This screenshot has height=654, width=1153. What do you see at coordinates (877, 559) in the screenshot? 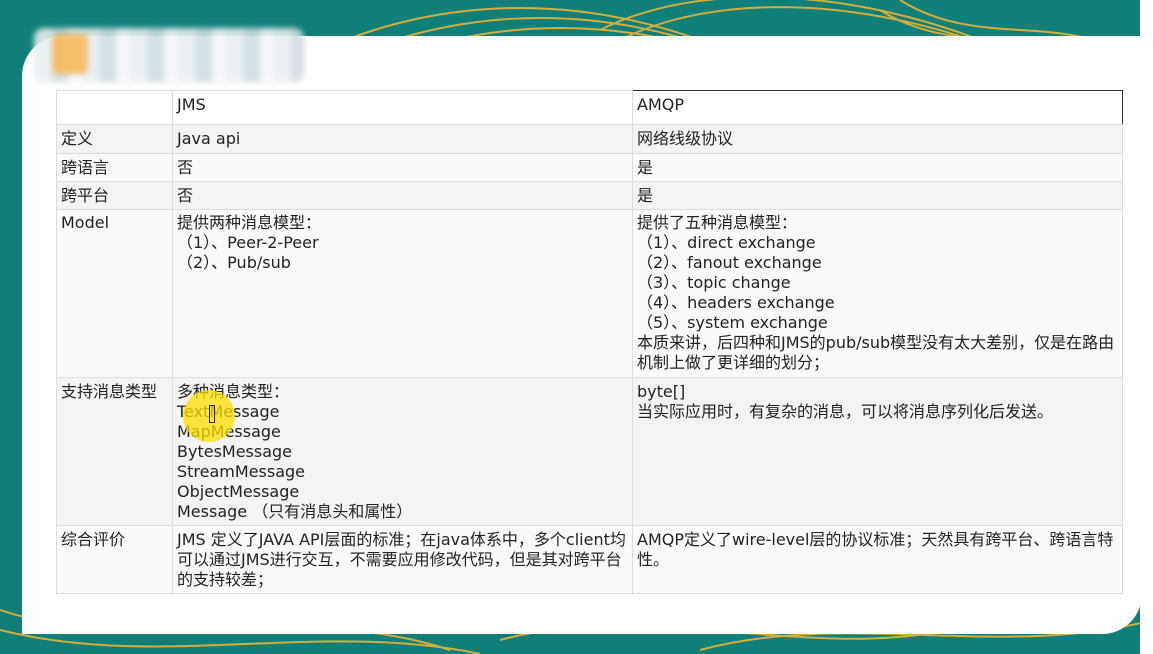
I see `amqp-cell: AMQP定义了wire-level层的协议标准；天然具有跨平台、跨语言特性。` at bounding box center [877, 559].